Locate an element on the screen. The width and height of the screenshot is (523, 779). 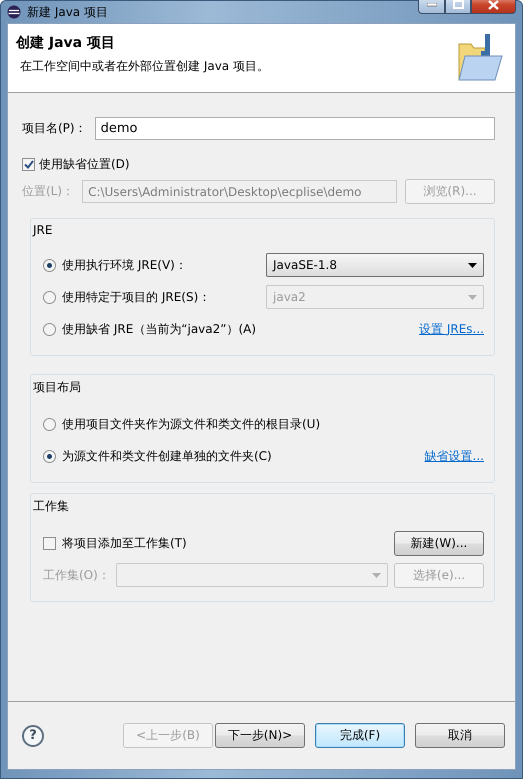
project-name-field: demo is located at coordinates (294, 128).